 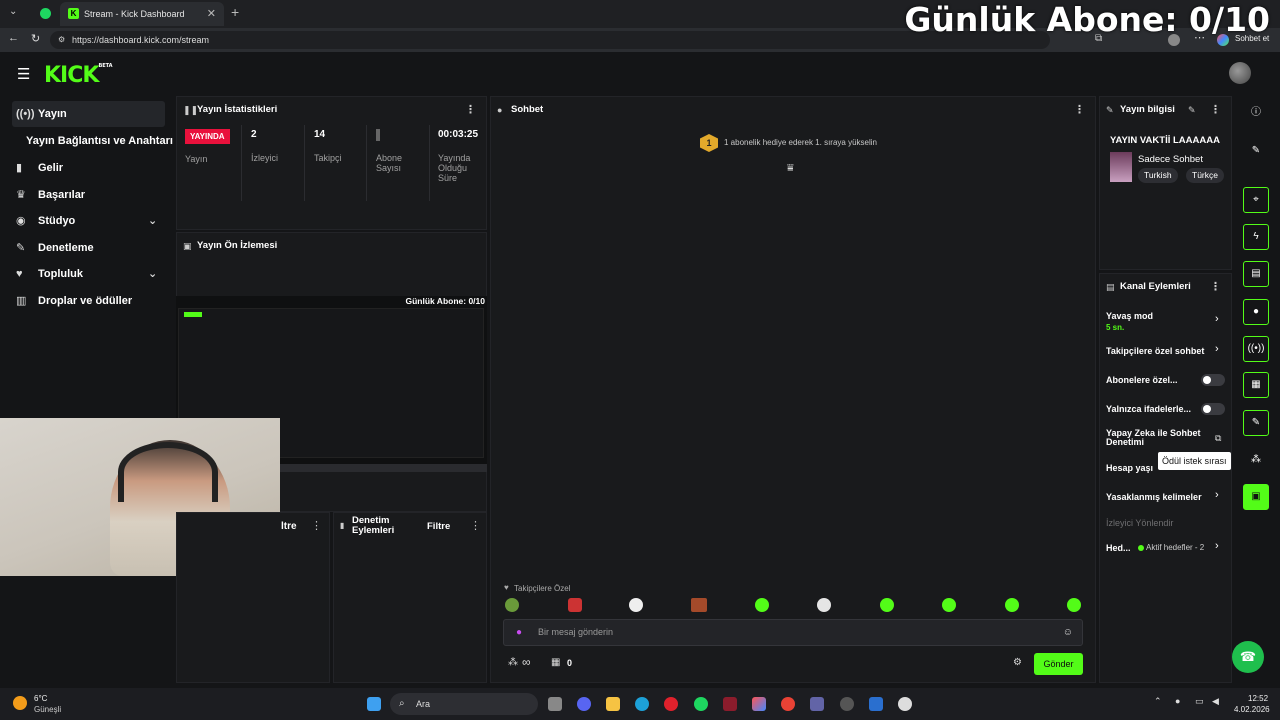 What do you see at coordinates (1058, 664) in the screenshot?
I see `send-button: Gönder` at bounding box center [1058, 664].